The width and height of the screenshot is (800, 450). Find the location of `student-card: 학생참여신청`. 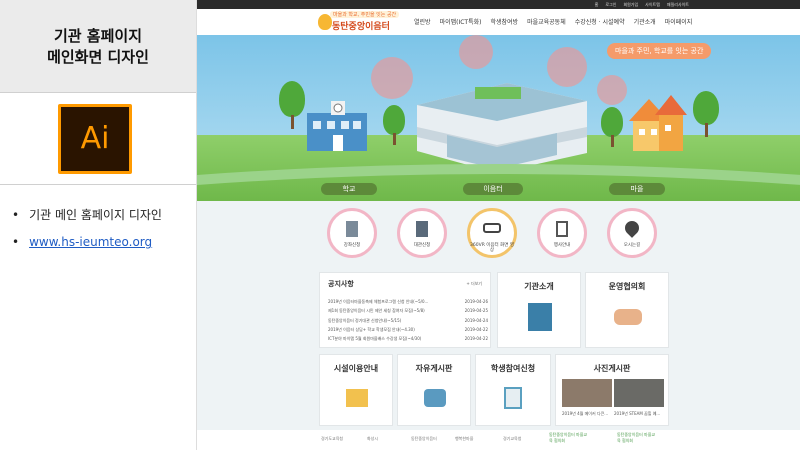

student-card: 학생참여신청 is located at coordinates (513, 390).